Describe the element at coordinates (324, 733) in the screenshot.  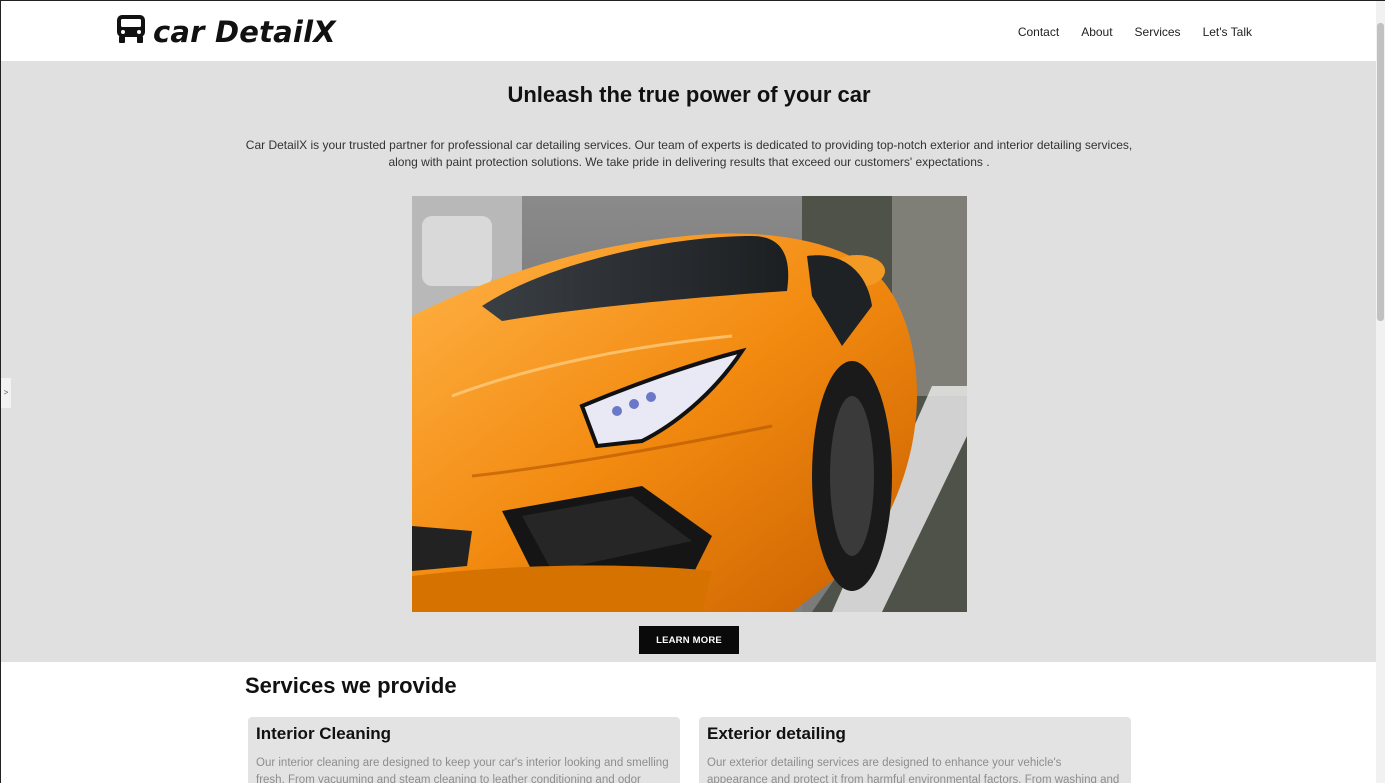
I see `service-card-title: Interior Cleaning` at that location.